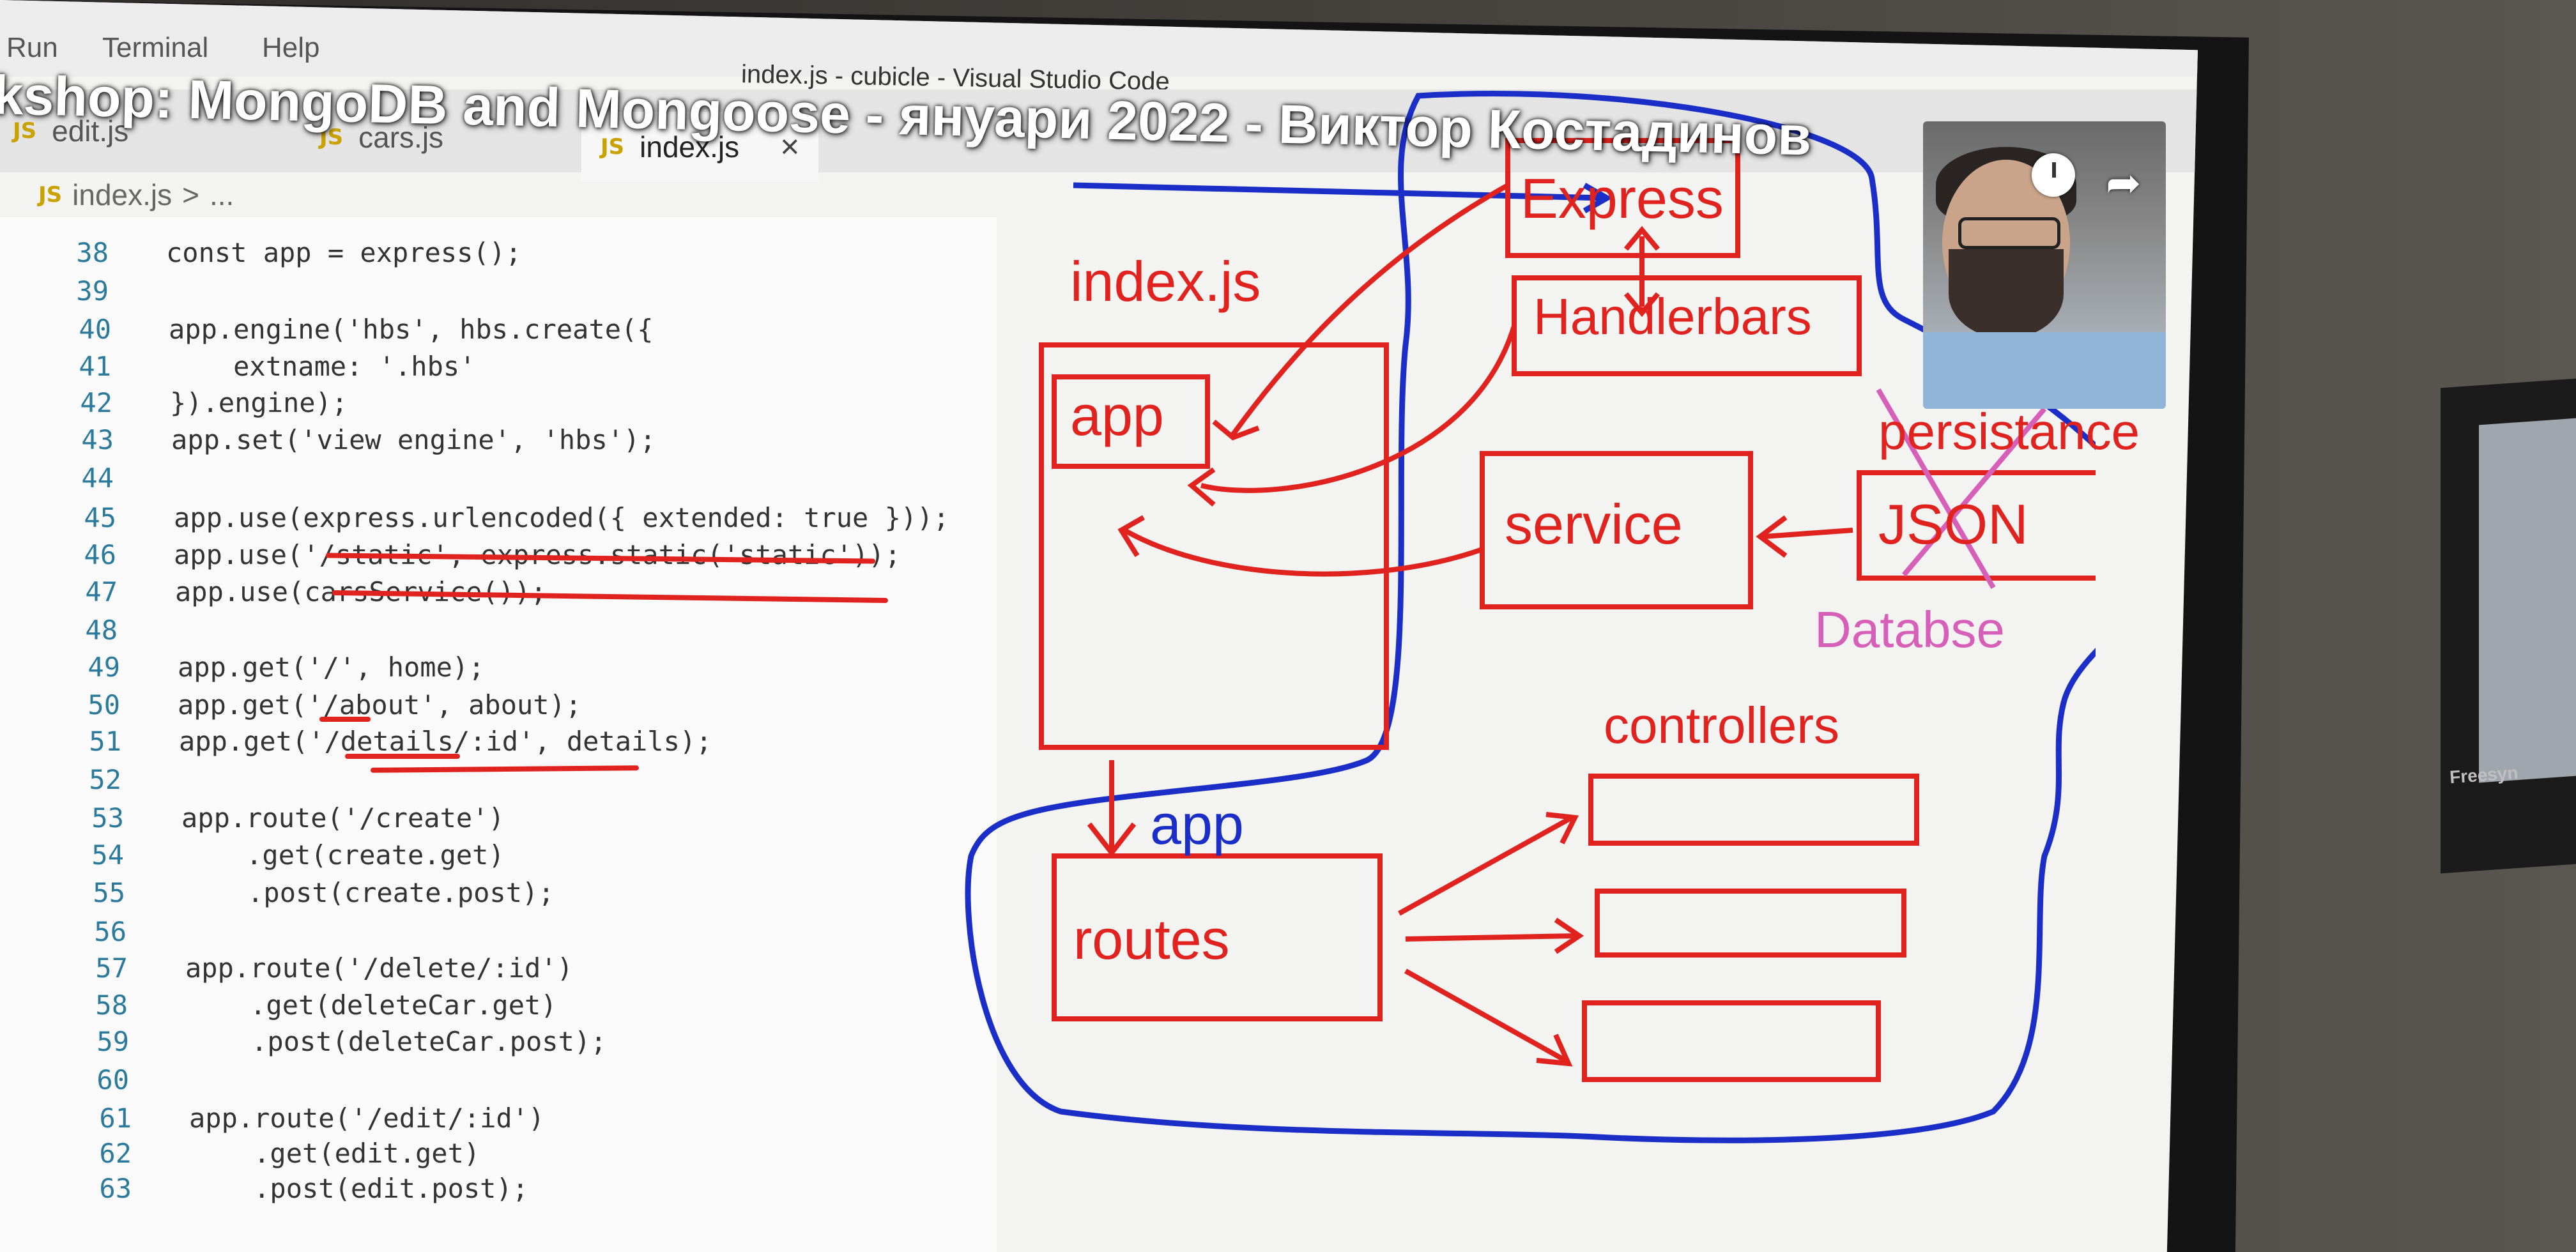  Describe the element at coordinates (2527, 600) in the screenshot. I see `second-monitor-screen` at that location.